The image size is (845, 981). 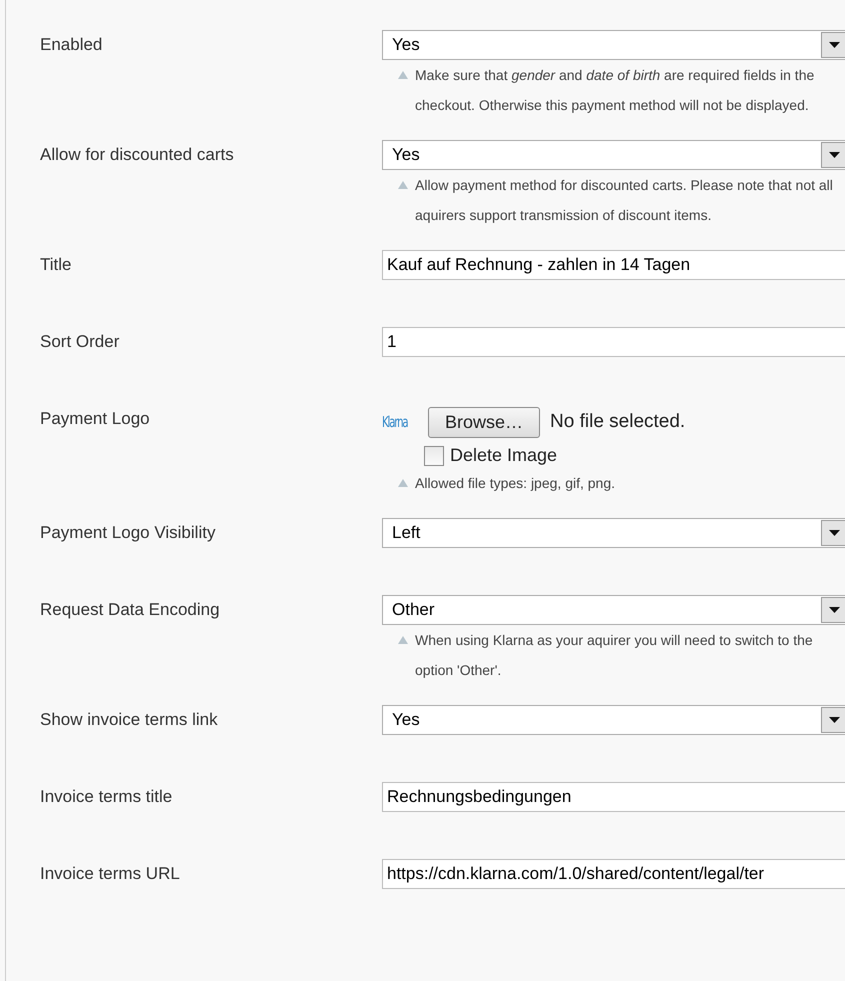 I want to click on text-field: 1, so click(x=613, y=342).